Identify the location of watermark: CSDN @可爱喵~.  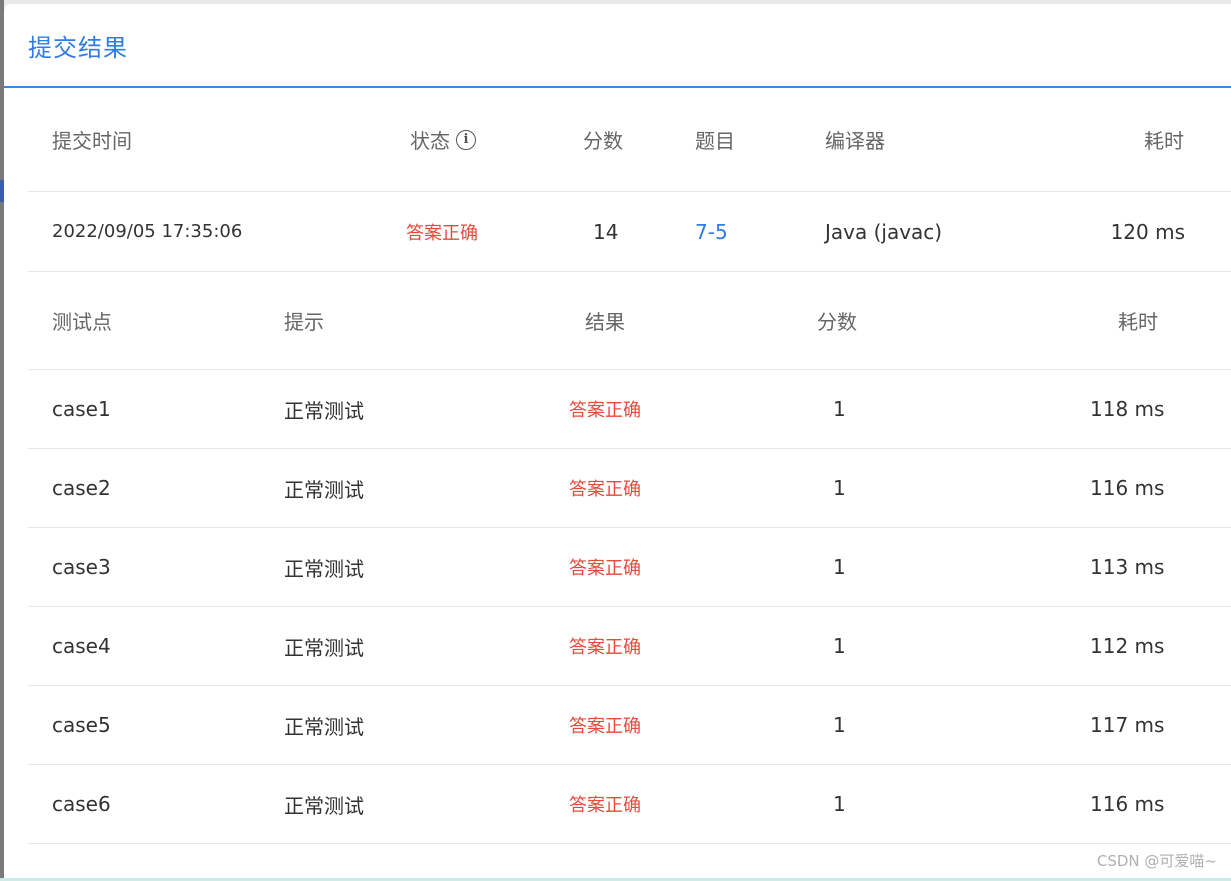
(1156, 861).